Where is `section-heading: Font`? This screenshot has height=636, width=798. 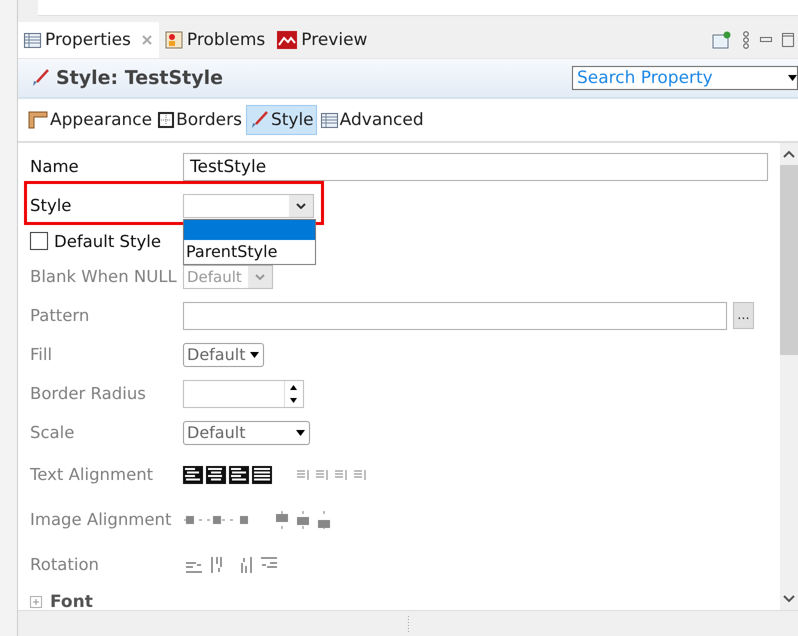 section-heading: Font is located at coordinates (71, 601).